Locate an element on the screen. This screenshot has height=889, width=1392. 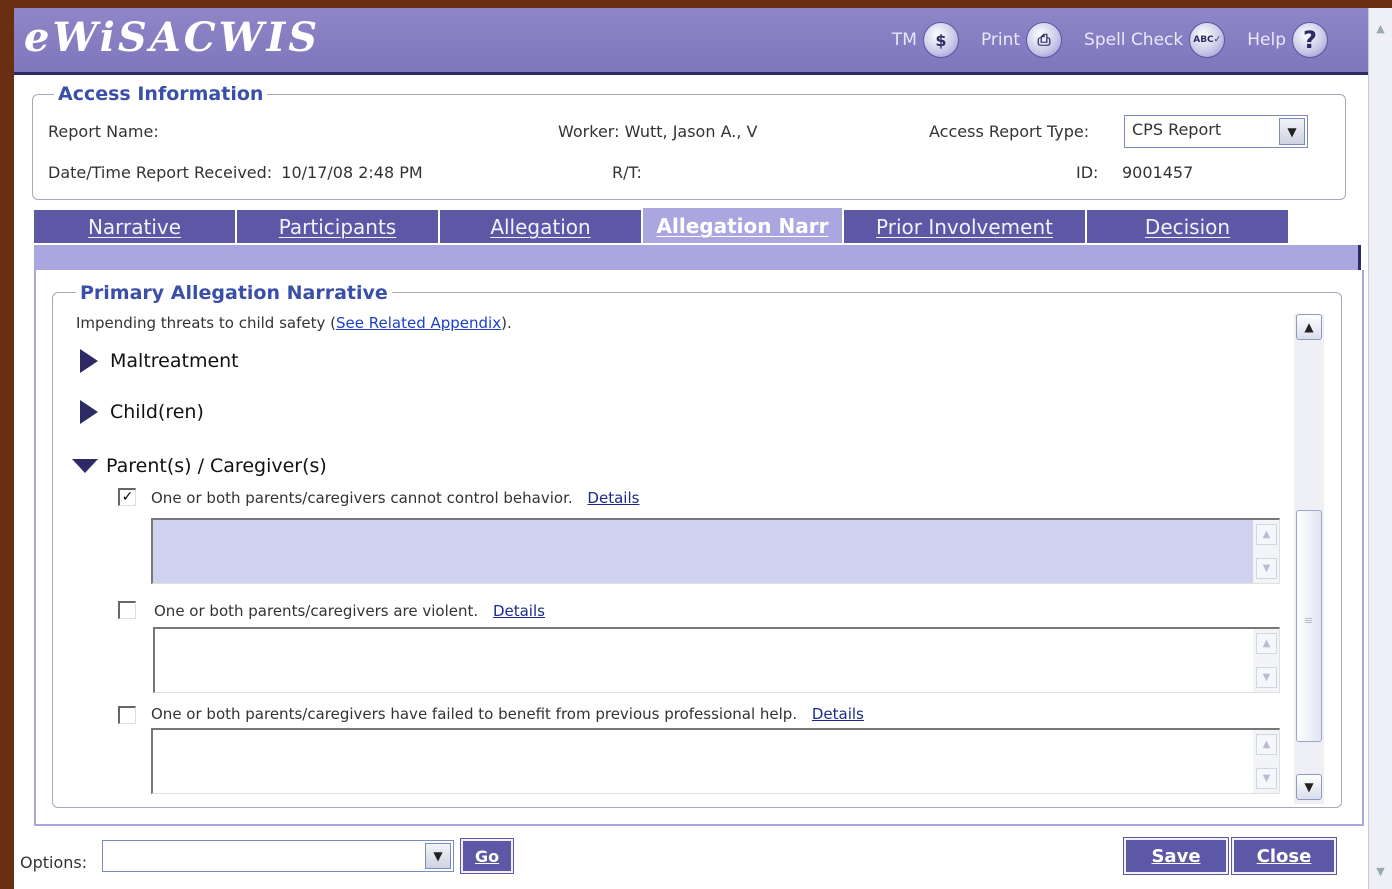
printer-icon: ⎙ is located at coordinates (1044, 40).